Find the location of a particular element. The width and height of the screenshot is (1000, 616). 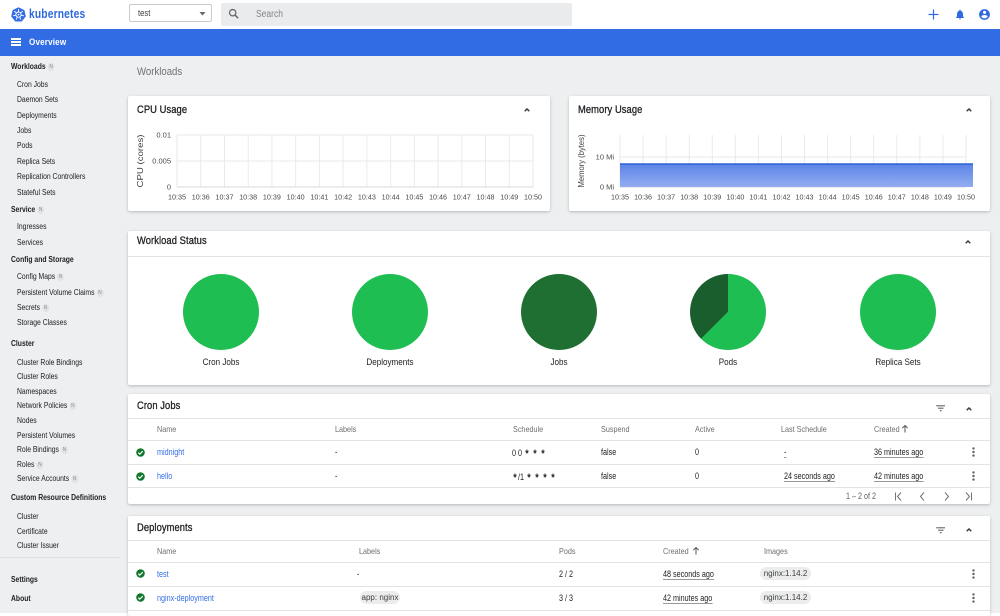

svg-text: 0.01 is located at coordinates (163, 135).